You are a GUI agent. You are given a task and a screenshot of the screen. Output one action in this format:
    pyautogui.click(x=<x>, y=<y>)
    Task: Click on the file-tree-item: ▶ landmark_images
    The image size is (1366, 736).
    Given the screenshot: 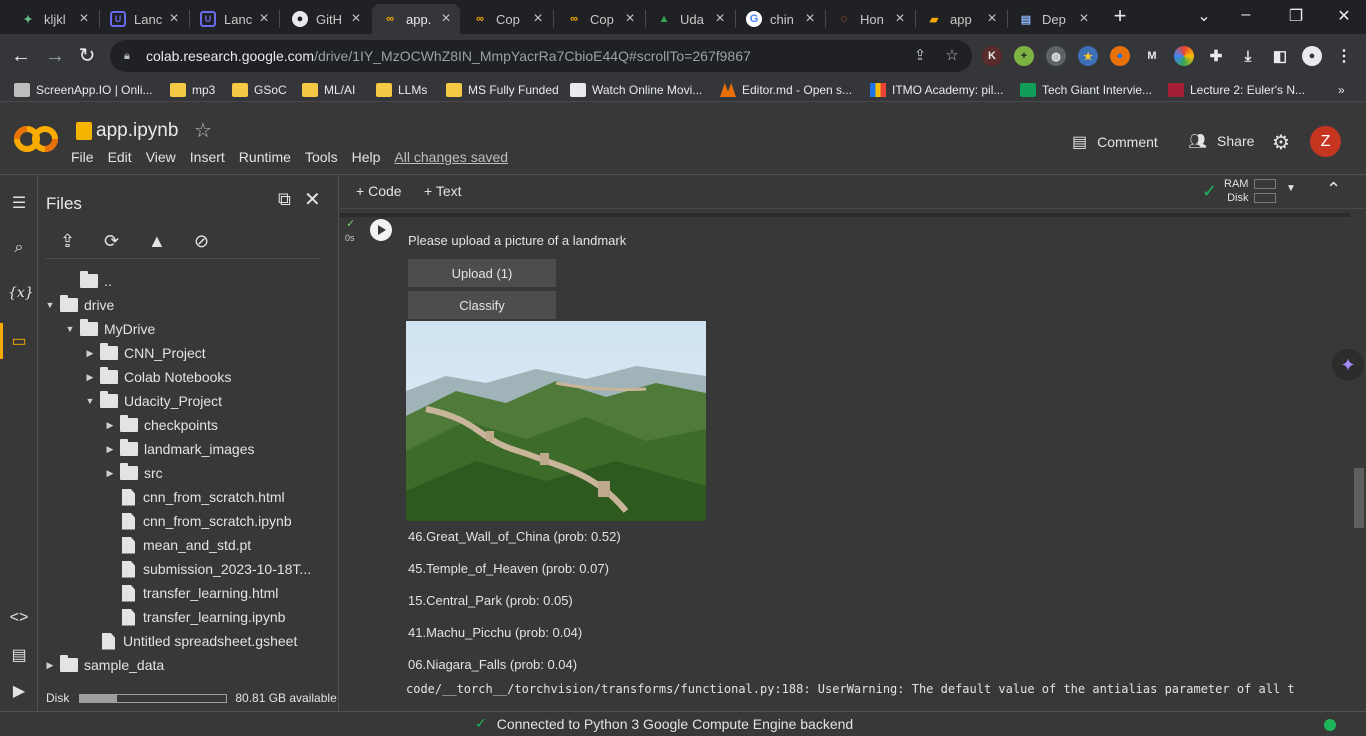 What is the action you would take?
    pyautogui.click(x=177, y=449)
    